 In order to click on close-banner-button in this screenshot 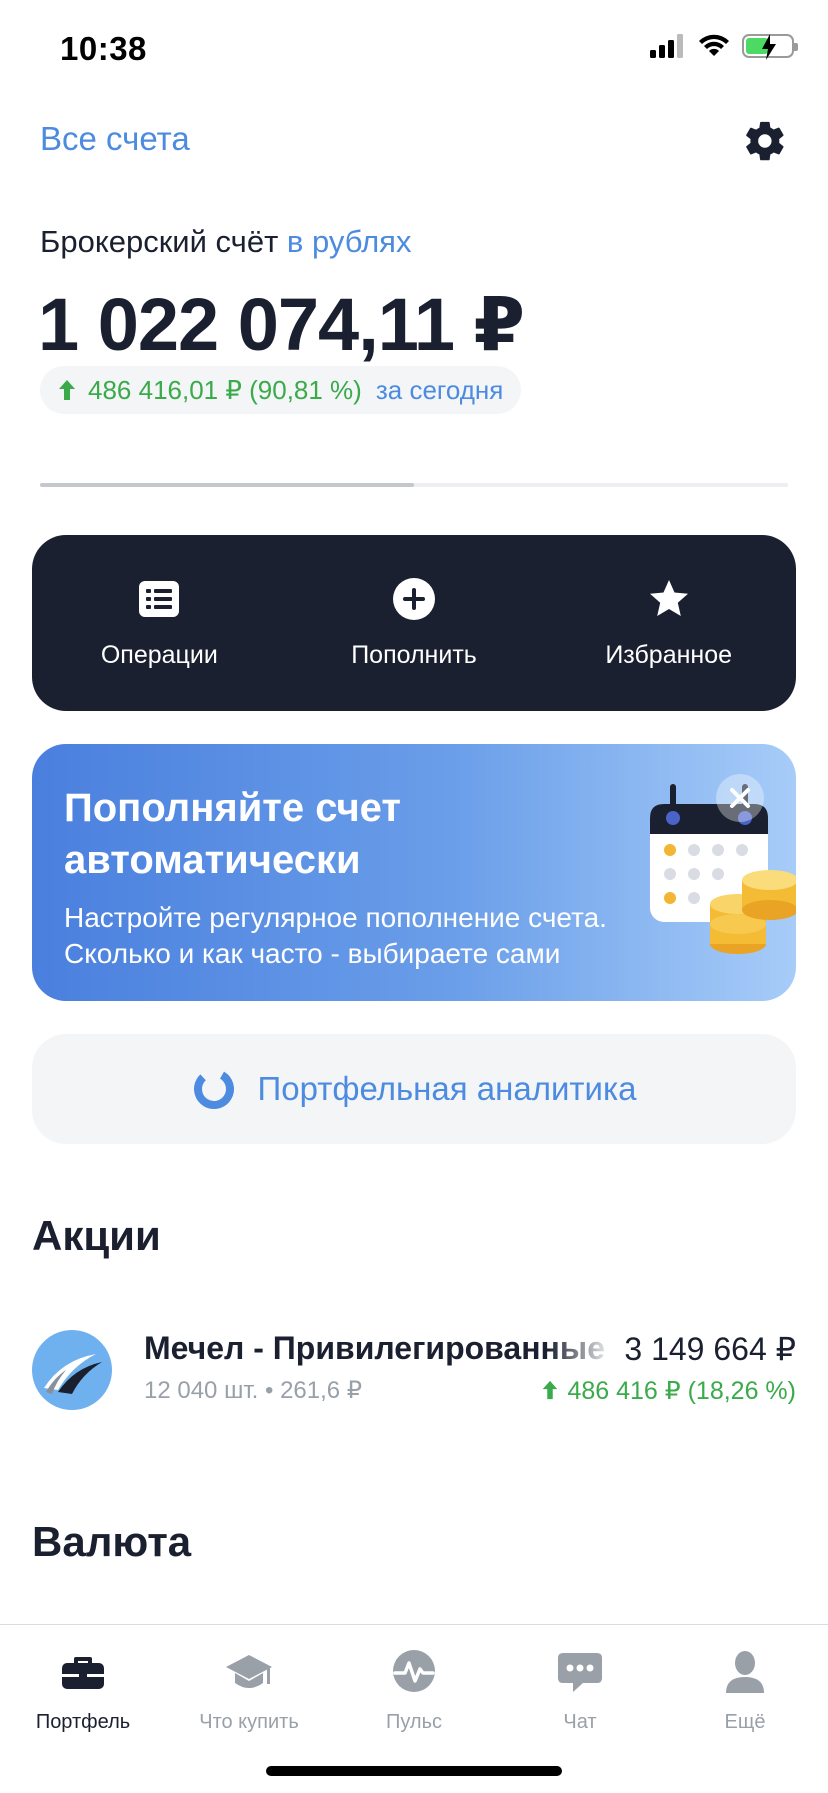, I will do `click(740, 798)`.